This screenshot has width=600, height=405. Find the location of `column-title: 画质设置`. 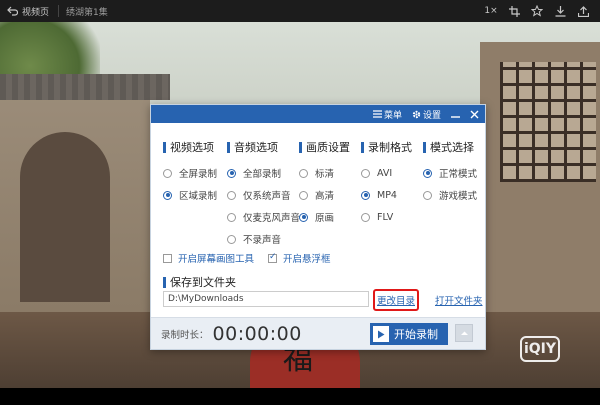

column-title: 画质设置 is located at coordinates (324, 147).